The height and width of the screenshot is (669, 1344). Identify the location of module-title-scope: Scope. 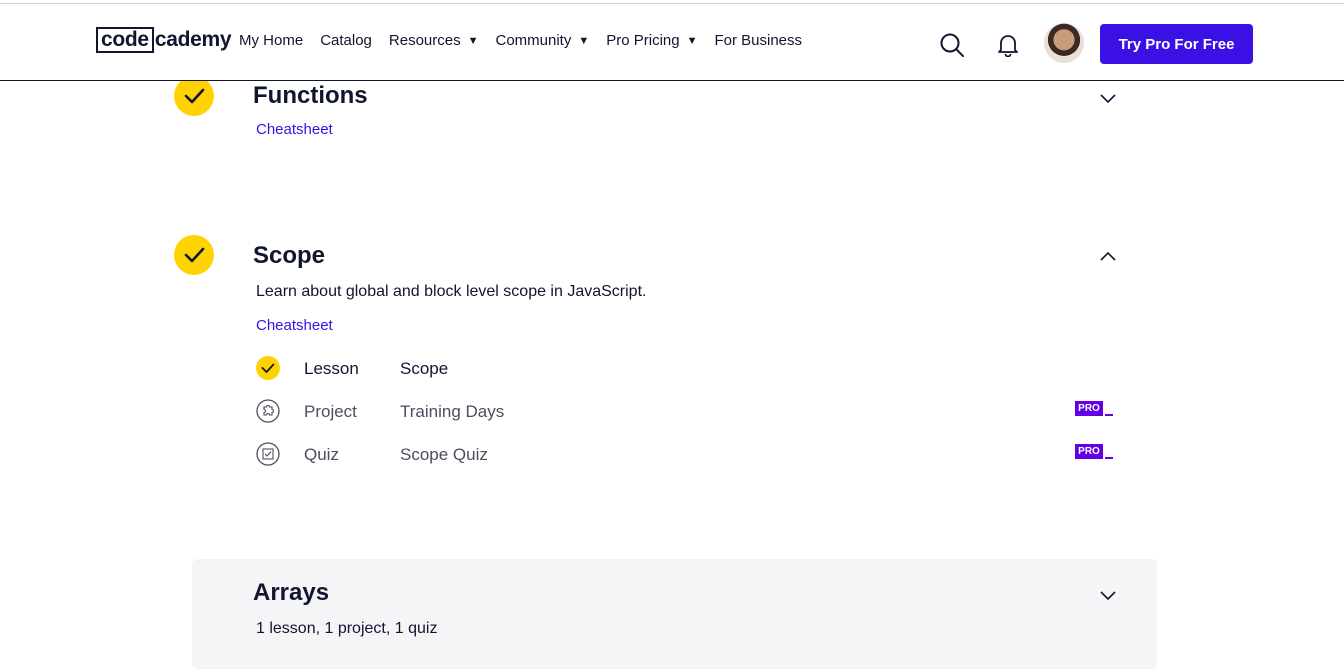
(289, 256).